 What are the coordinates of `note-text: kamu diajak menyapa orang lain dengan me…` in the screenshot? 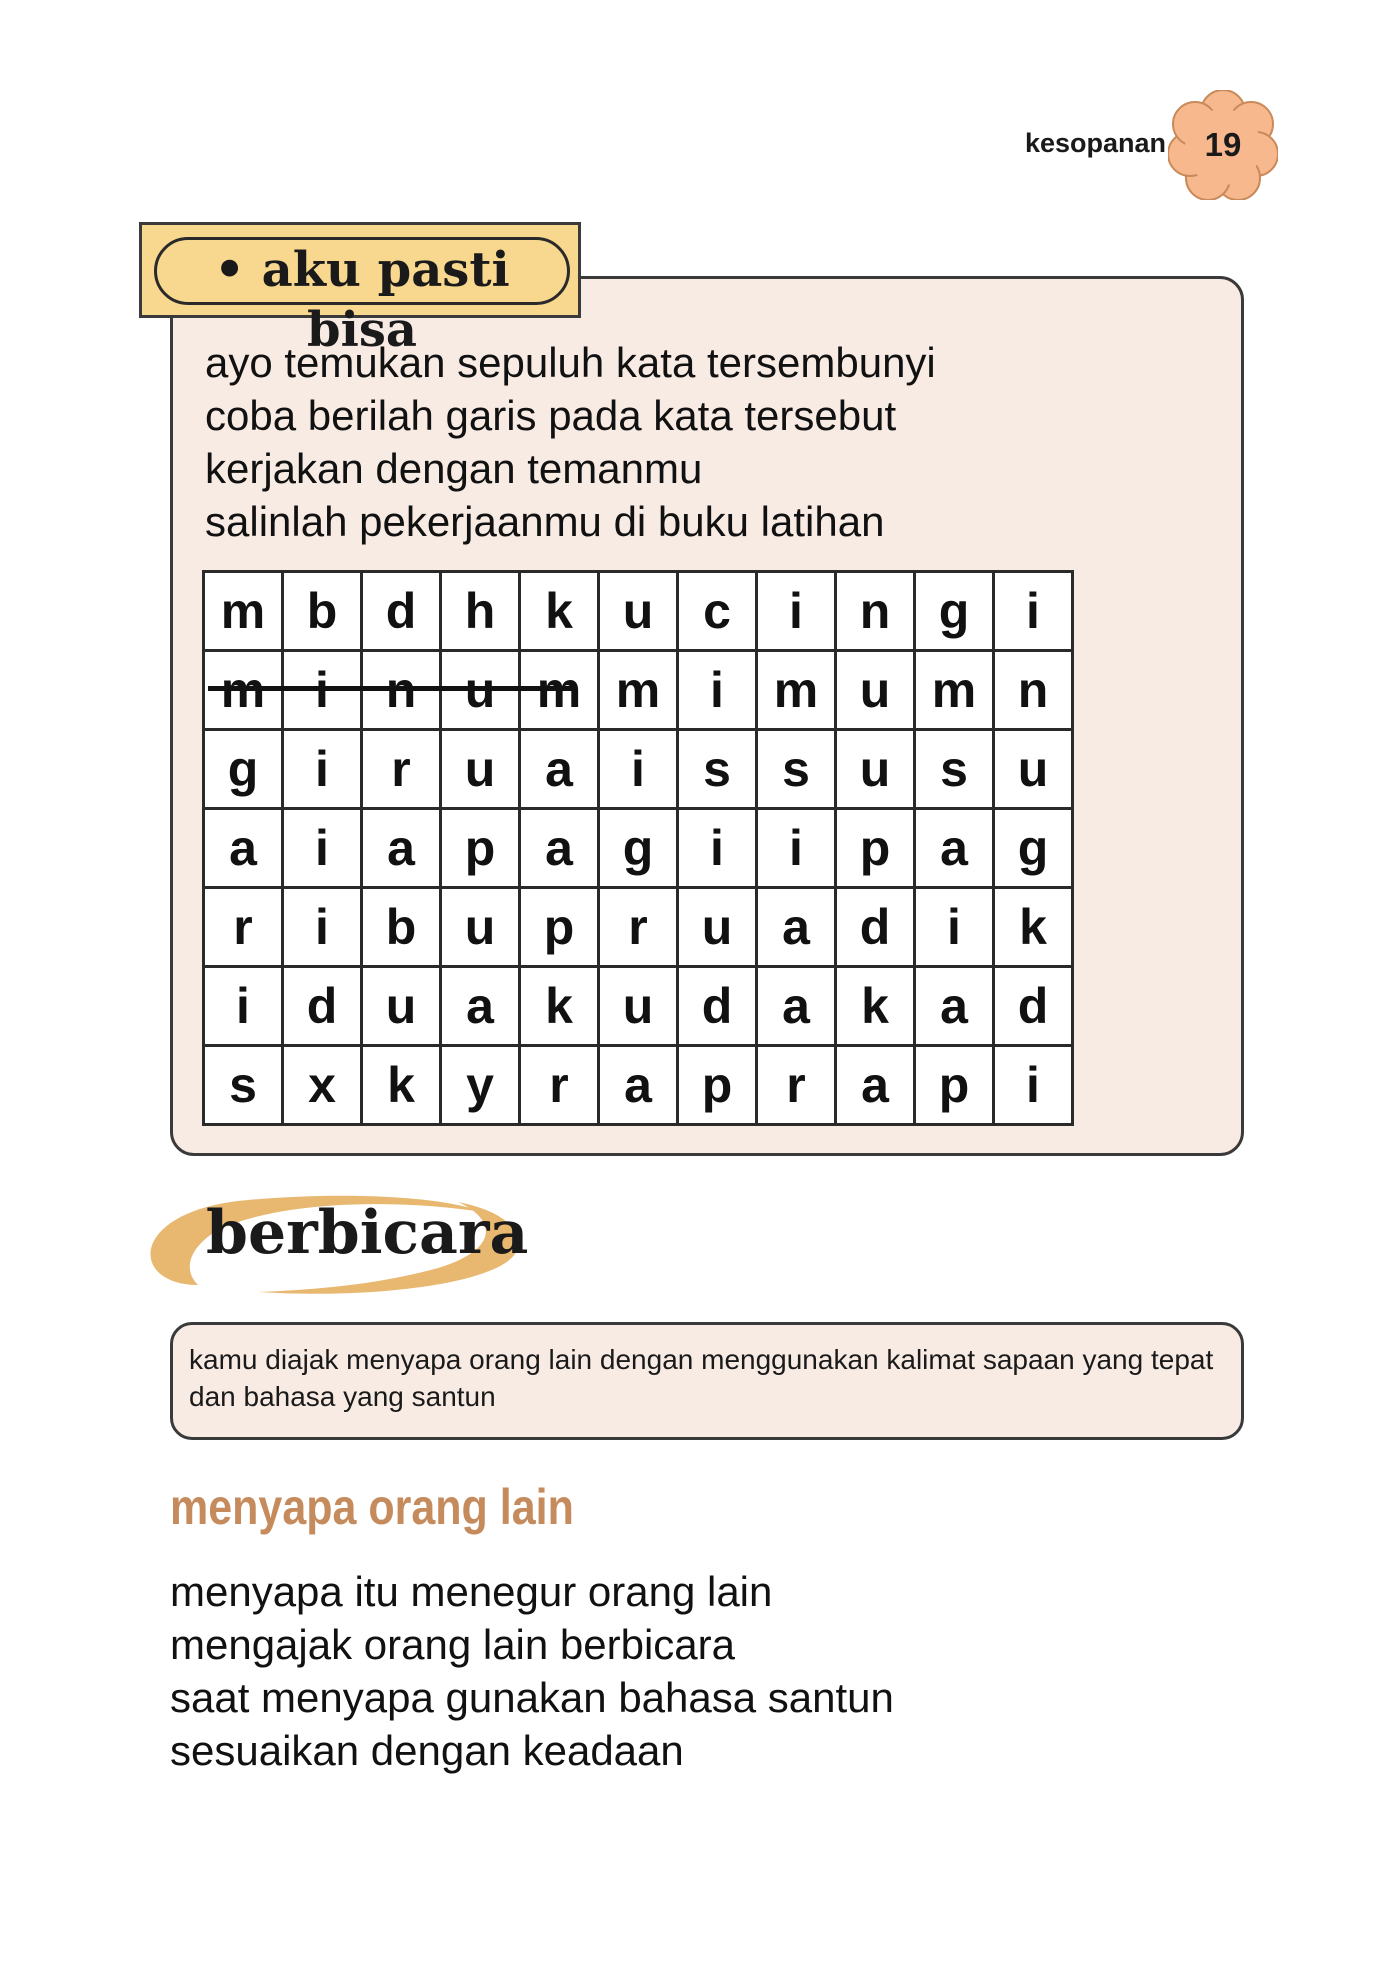 It's located at (701, 1378).